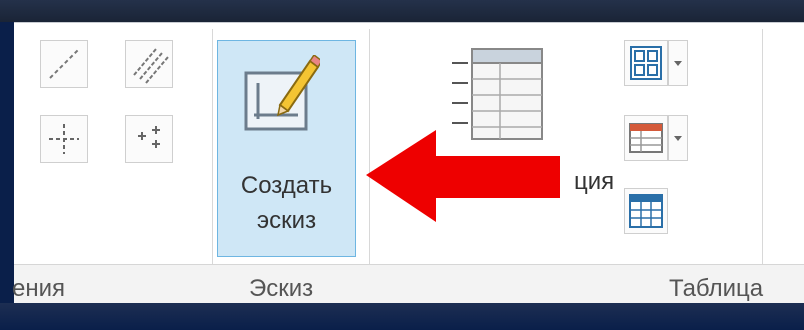 The height and width of the screenshot is (330, 804). I want to click on parallel-lines-icon, so click(151, 66).